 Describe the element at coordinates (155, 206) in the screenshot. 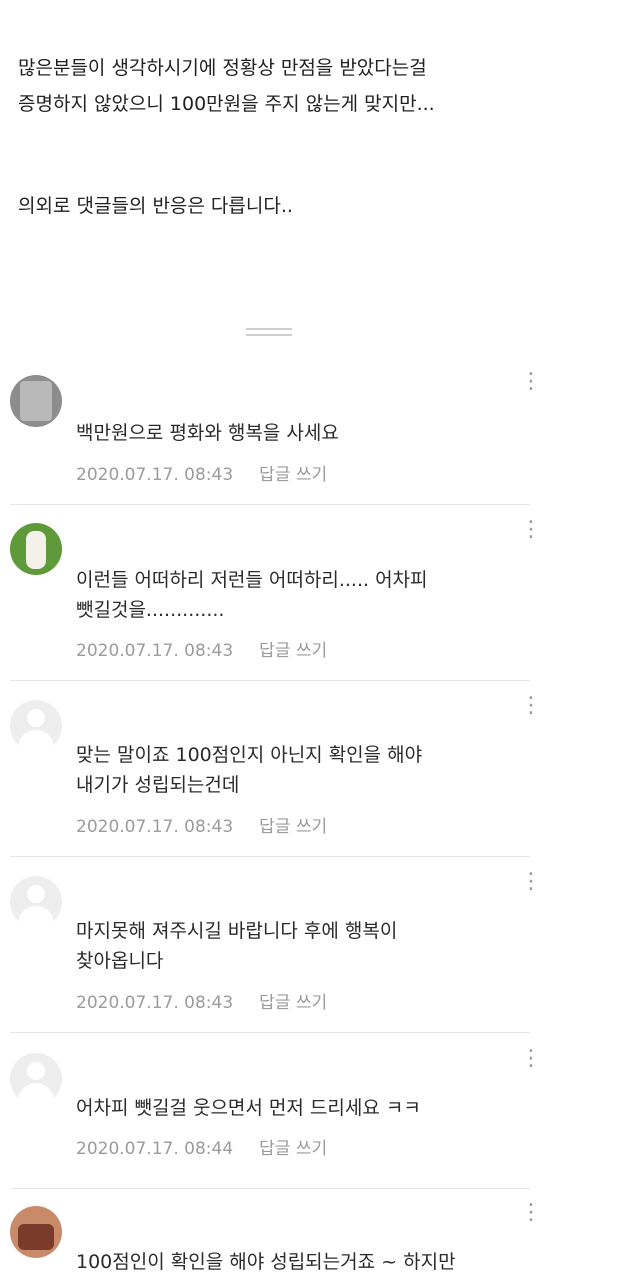

I see `post-text-line: 의외로 댓글들의 반응은 다릅니다..` at that location.